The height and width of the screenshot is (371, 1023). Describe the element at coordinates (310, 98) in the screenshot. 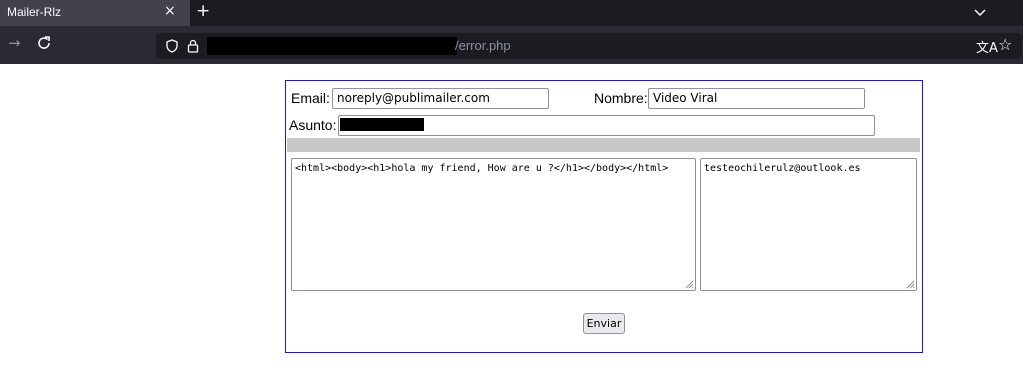

I see `email-label: Email:` at that location.